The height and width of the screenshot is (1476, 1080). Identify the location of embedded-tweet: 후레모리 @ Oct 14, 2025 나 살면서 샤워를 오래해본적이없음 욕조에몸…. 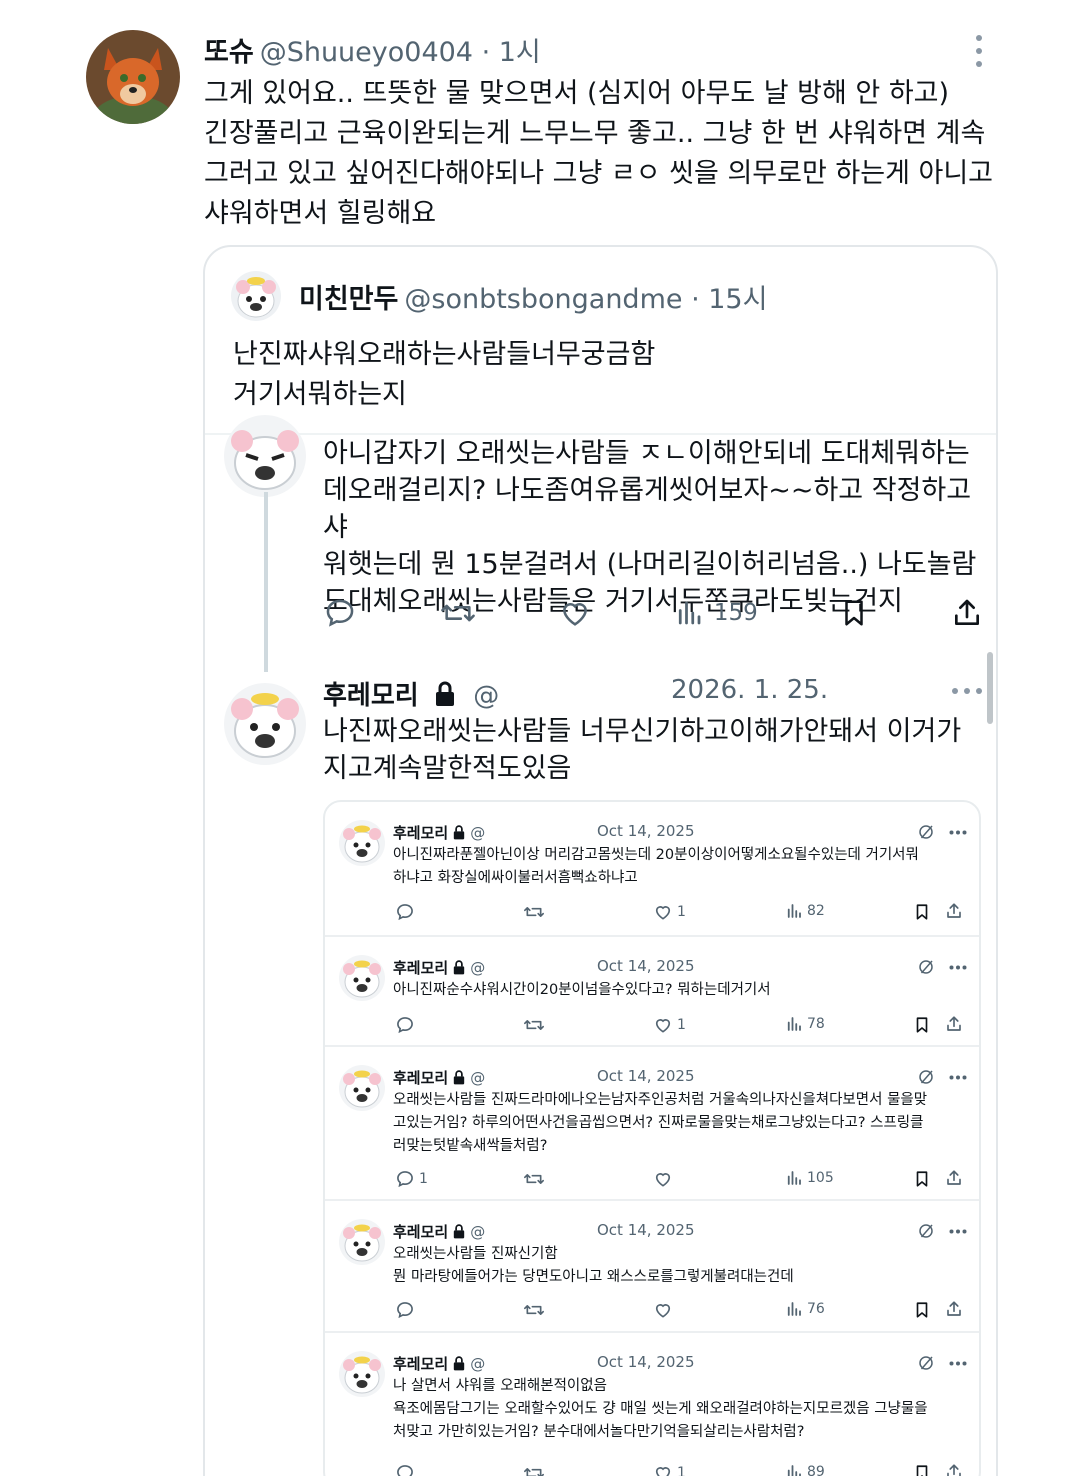
(652, 1403).